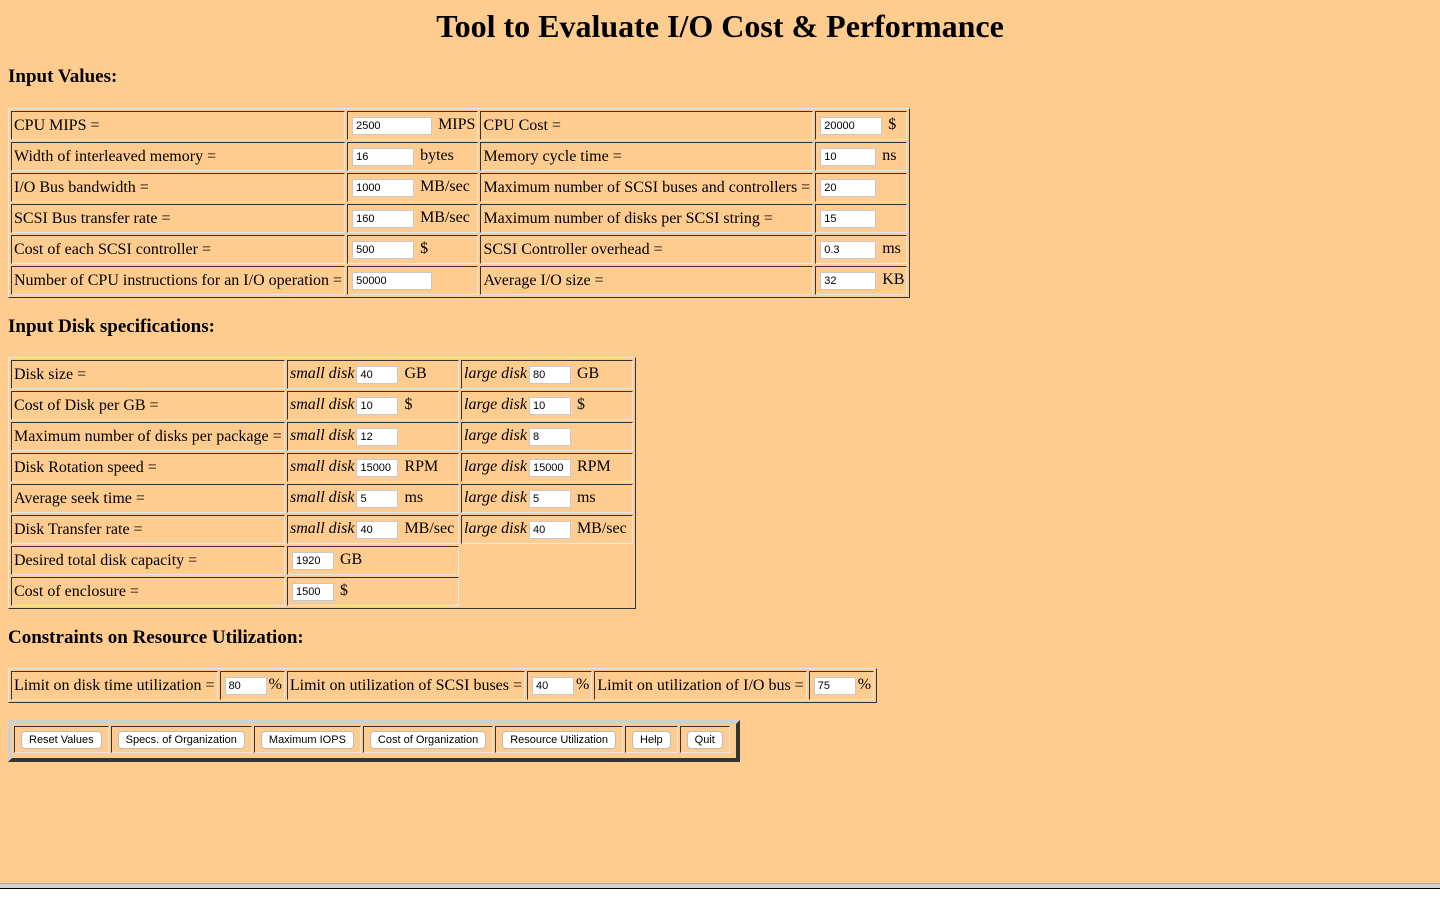  Describe the element at coordinates (148, 405) in the screenshot. I see `field-label: Cost of Disk per GB =` at that location.